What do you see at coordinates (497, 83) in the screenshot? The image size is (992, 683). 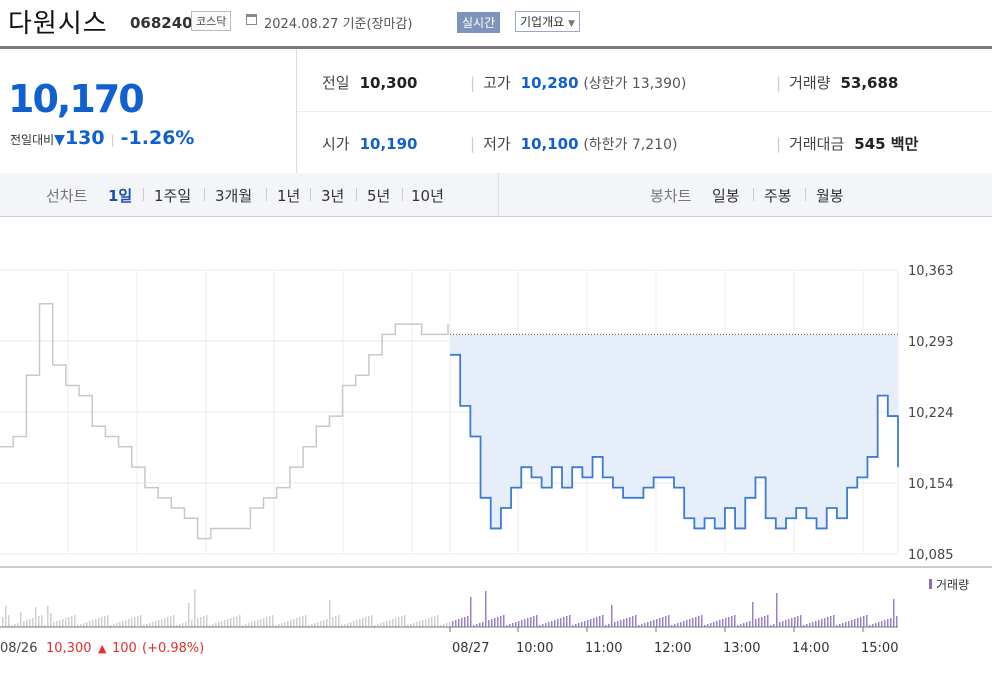 I see `stat-label: 고가` at bounding box center [497, 83].